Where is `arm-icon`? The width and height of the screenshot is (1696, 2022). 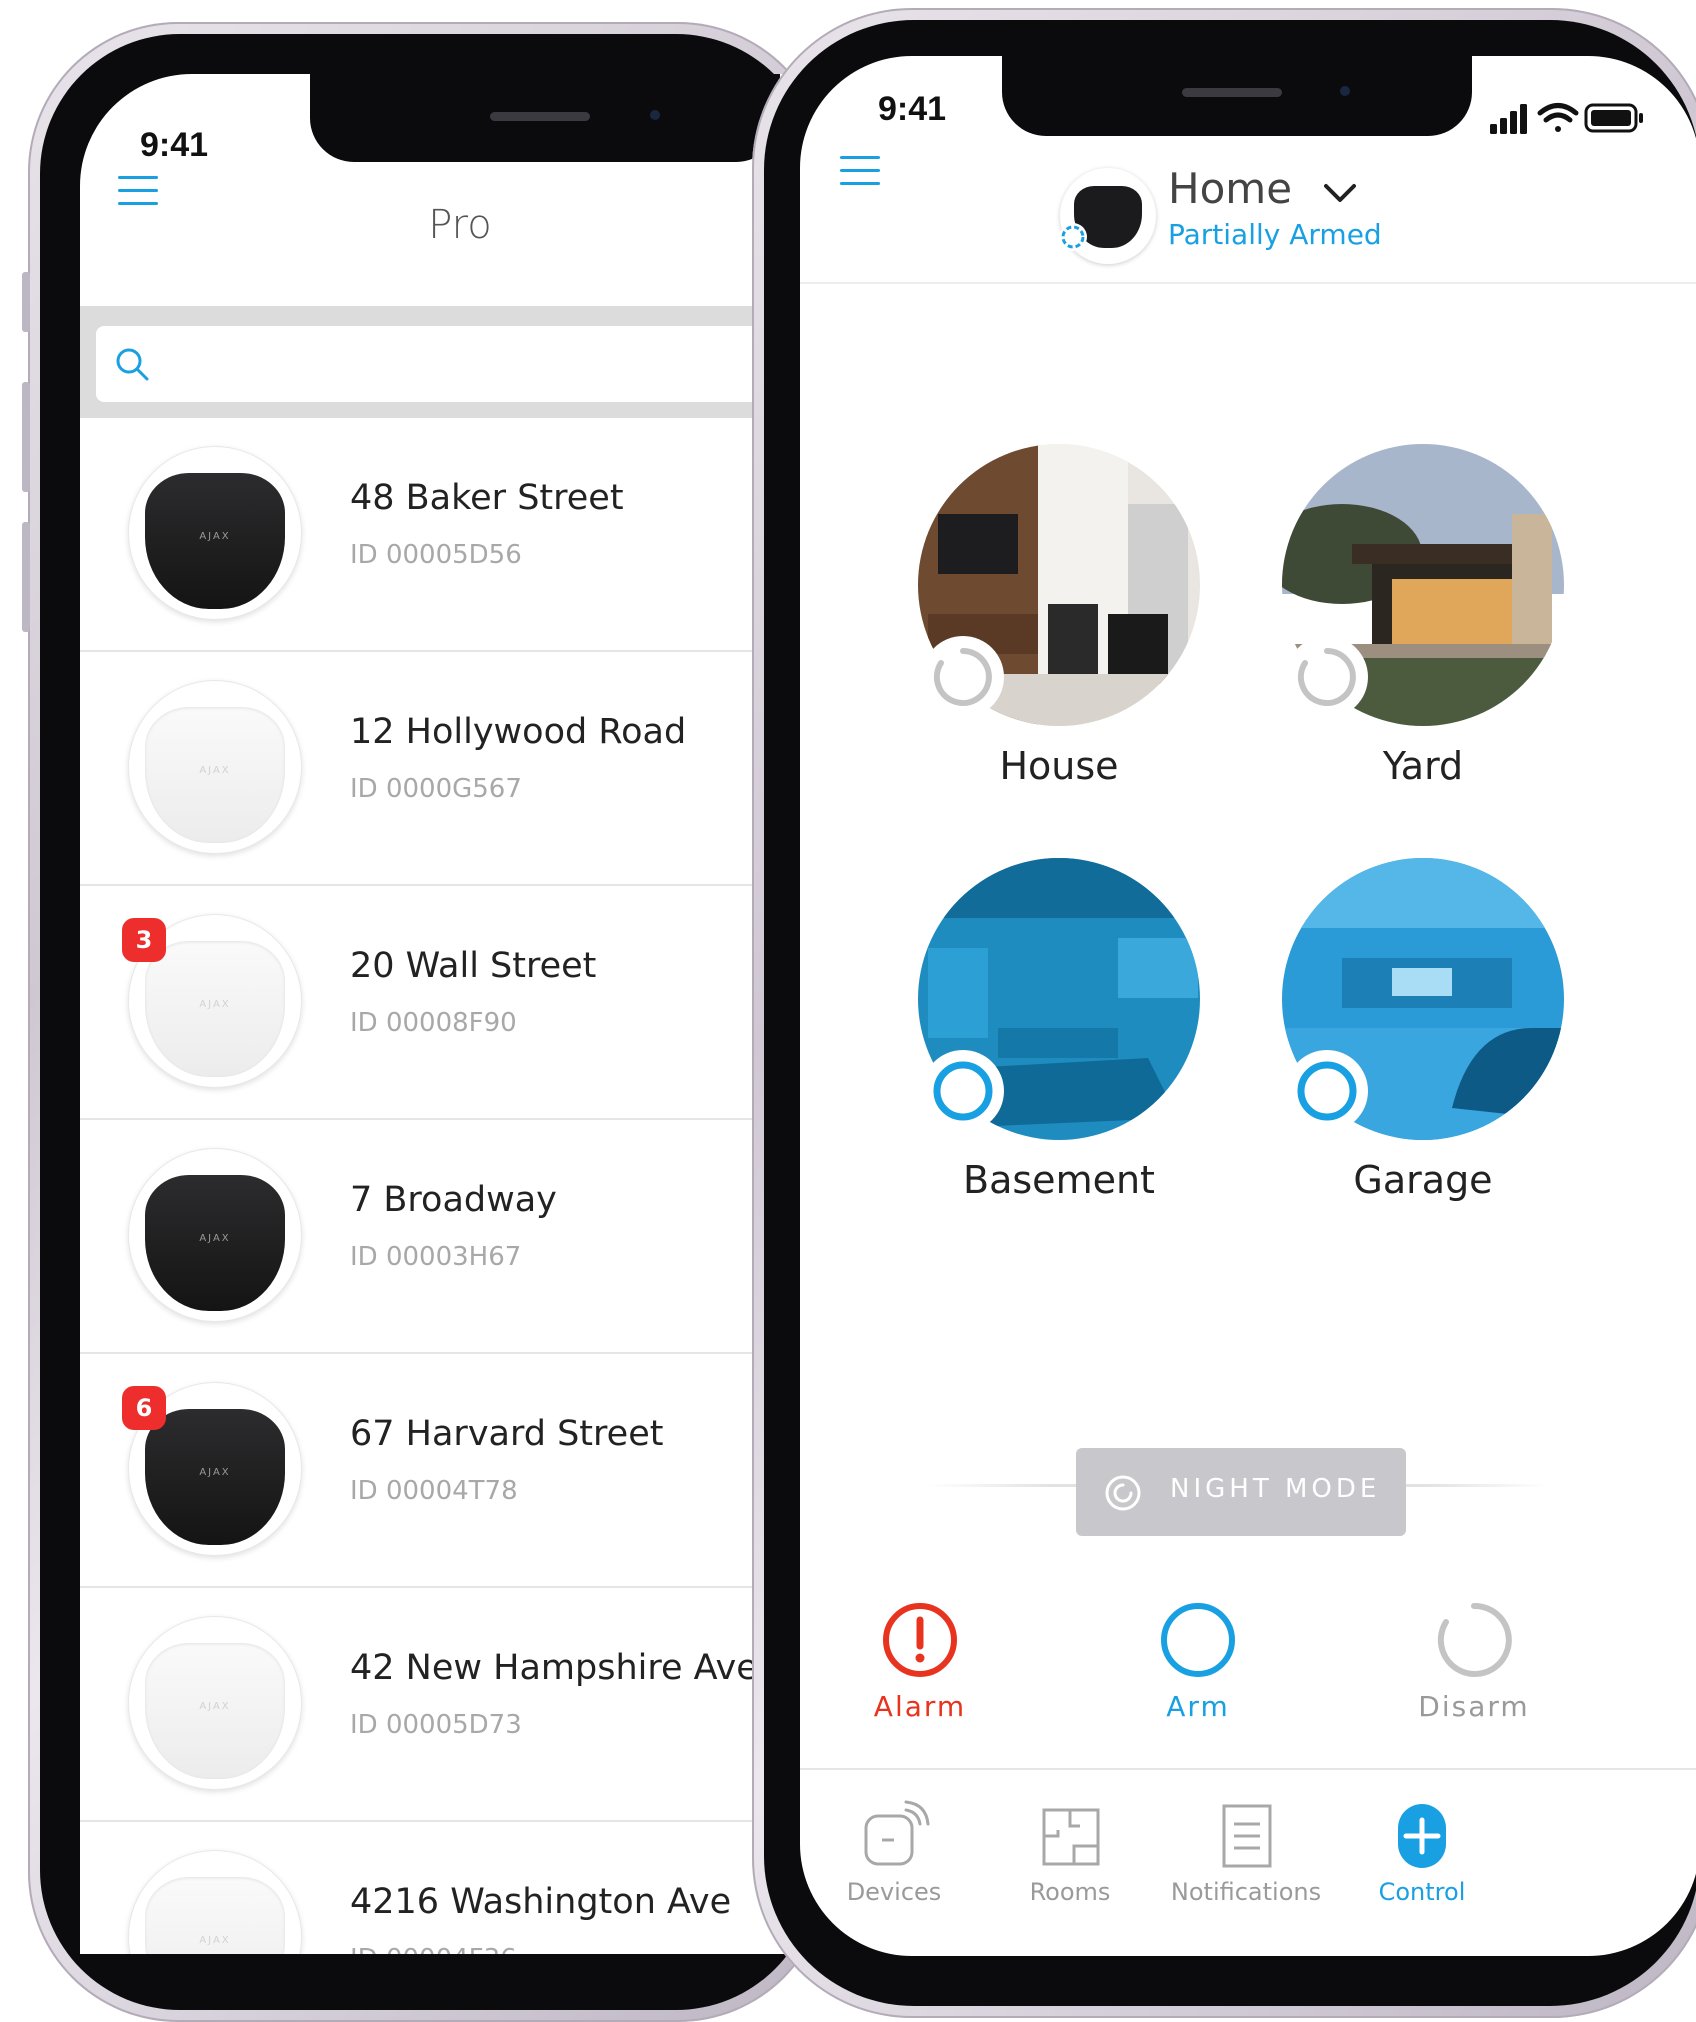
arm-icon is located at coordinates (1198, 1640).